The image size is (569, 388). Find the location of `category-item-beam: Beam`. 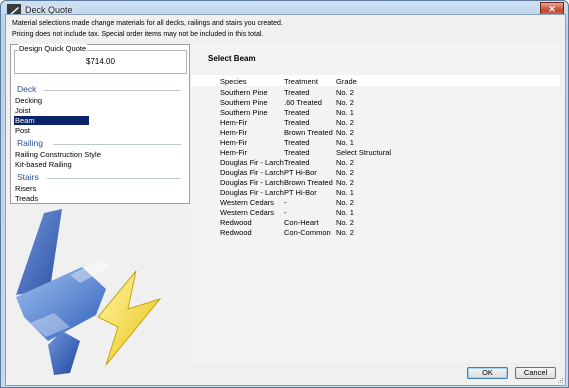

category-item-beam: Beam is located at coordinates (51, 120).